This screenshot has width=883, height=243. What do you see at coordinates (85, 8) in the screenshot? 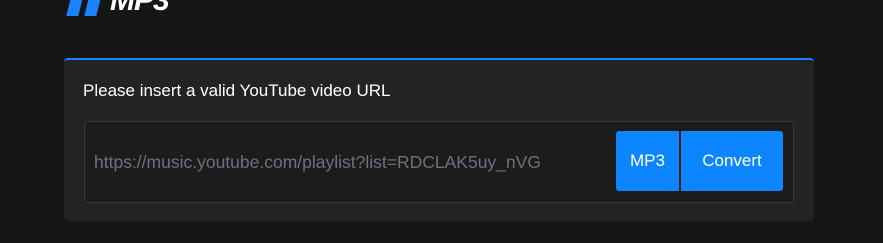
I see `logo-mark-icon` at bounding box center [85, 8].